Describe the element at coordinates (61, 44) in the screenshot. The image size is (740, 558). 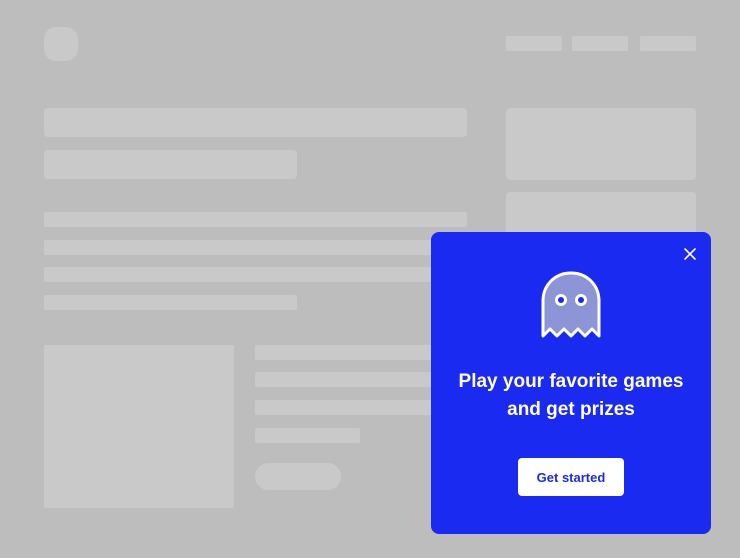
I see `logo-placeholder` at that location.